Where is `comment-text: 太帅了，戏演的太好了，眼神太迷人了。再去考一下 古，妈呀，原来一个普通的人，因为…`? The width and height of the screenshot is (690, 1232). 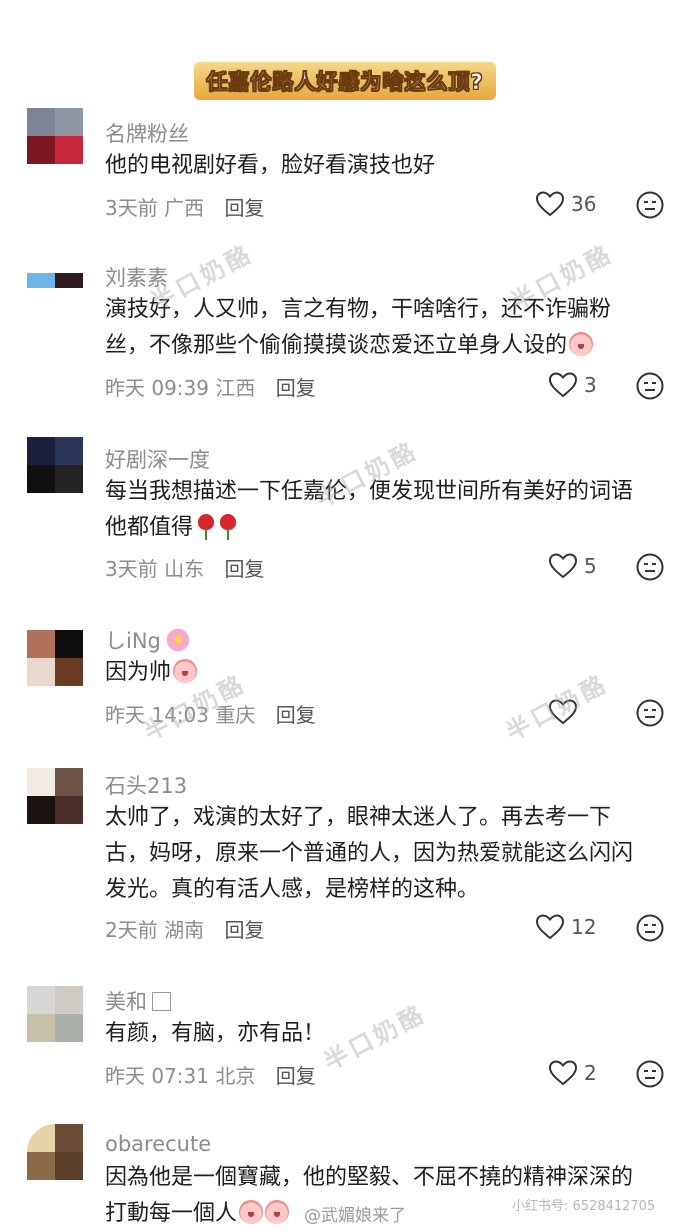
comment-text: 太帅了，戏演的太好了，眼神太迷人了。再去考一下 古，妈呀，原来一个普通的人，因为… is located at coordinates (385, 854).